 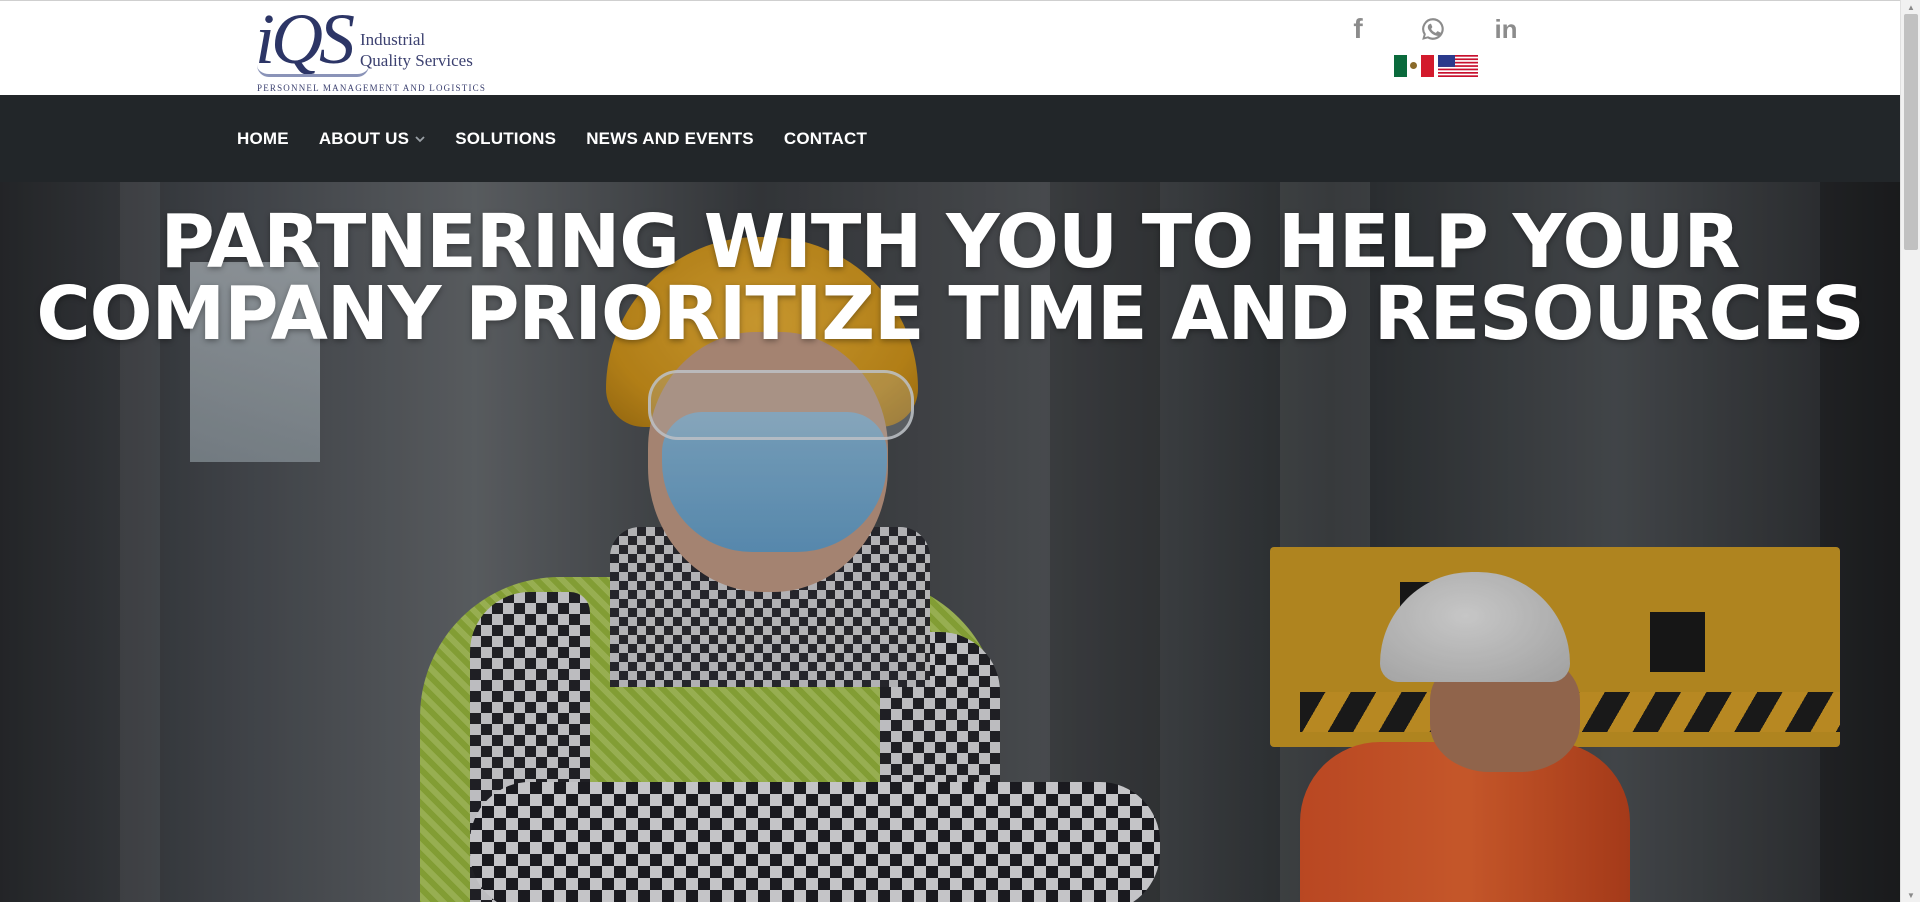 I want to click on nav-contact-label: CONTACT, so click(x=825, y=138).